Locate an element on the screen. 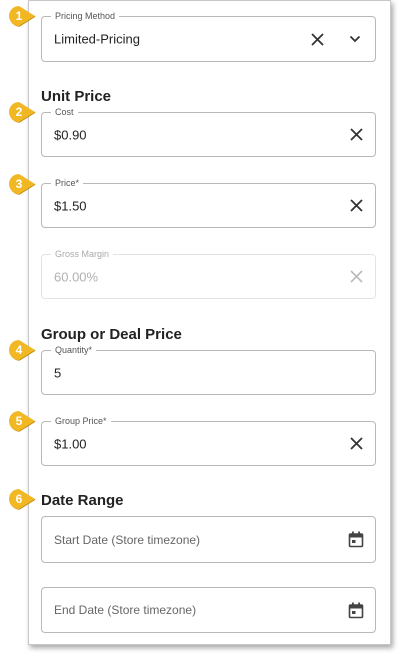 The width and height of the screenshot is (400, 655). gross-margin-label: Gross Margin is located at coordinates (82, 254).